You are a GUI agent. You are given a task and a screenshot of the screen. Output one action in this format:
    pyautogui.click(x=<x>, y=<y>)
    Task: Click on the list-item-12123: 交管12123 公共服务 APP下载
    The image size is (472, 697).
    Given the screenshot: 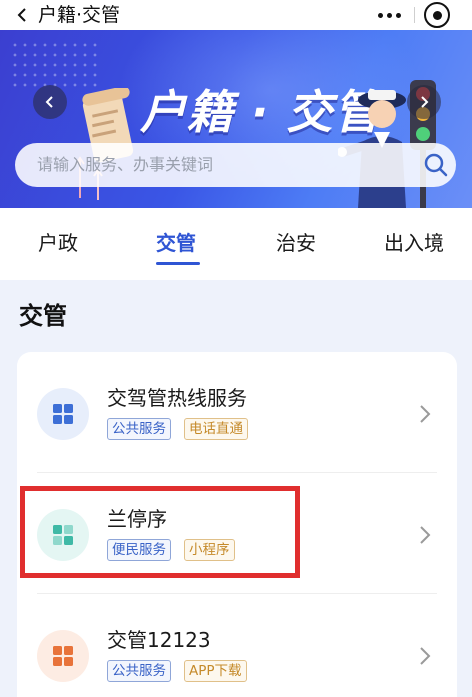 What is the action you would take?
    pyautogui.click(x=237, y=645)
    